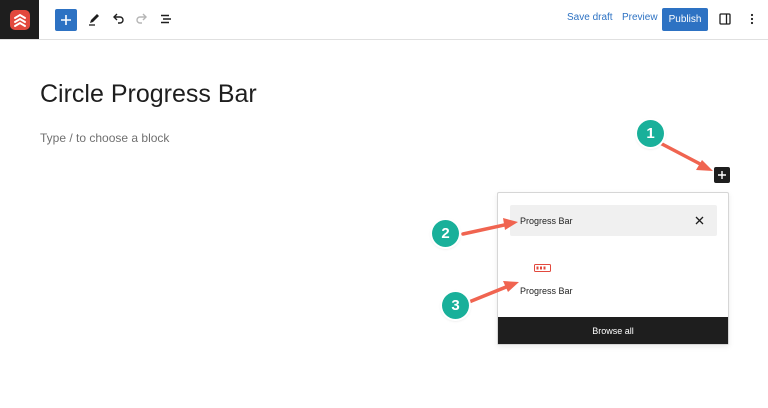 This screenshot has height=408, width=768. I want to click on step-badge-3: 3, so click(455, 305).